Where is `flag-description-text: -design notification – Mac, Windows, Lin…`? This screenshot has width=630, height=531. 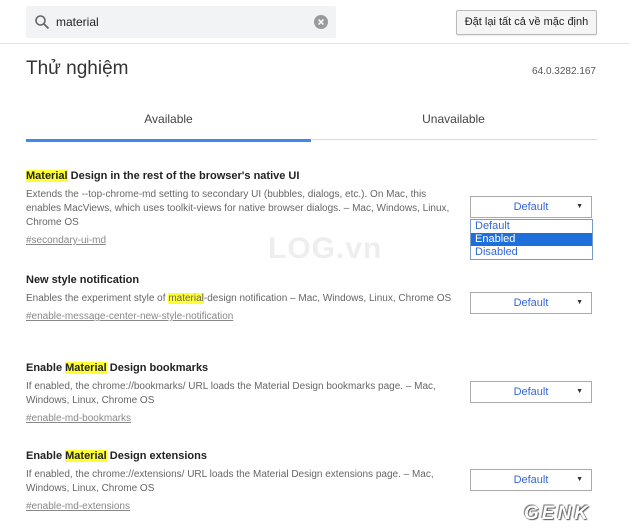
flag-description-text: -design notification – Mac, Windows, Lin… is located at coordinates (327, 298).